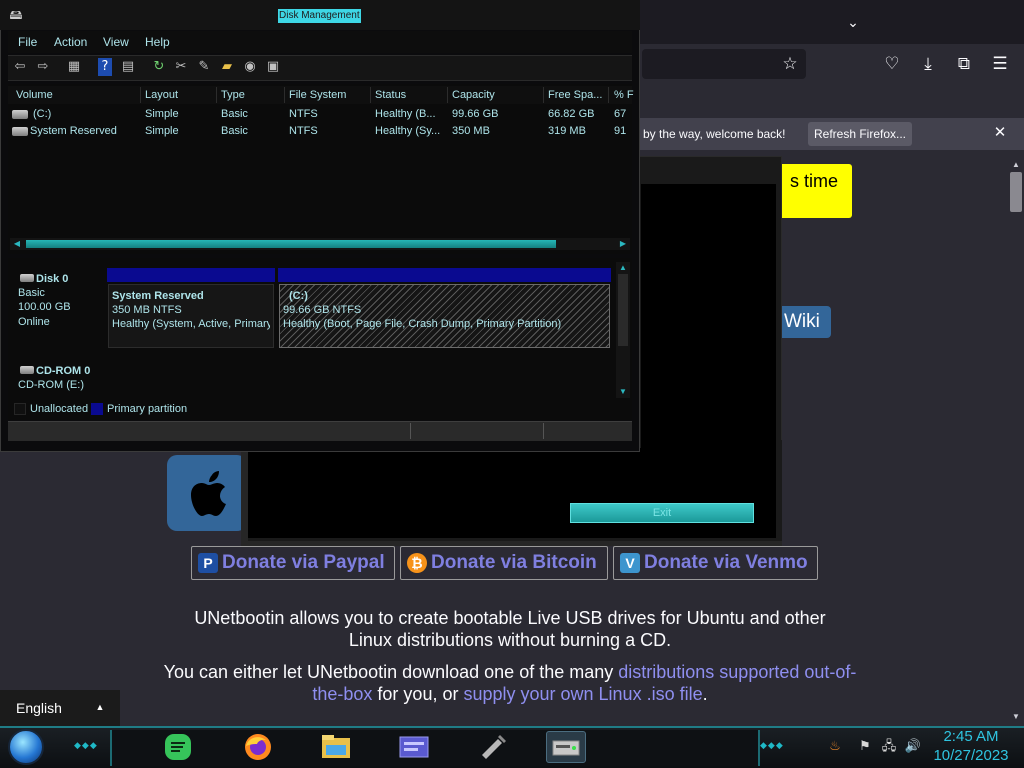 This screenshot has width=1024, height=768. I want to click on table-cell: 67, so click(623, 114).